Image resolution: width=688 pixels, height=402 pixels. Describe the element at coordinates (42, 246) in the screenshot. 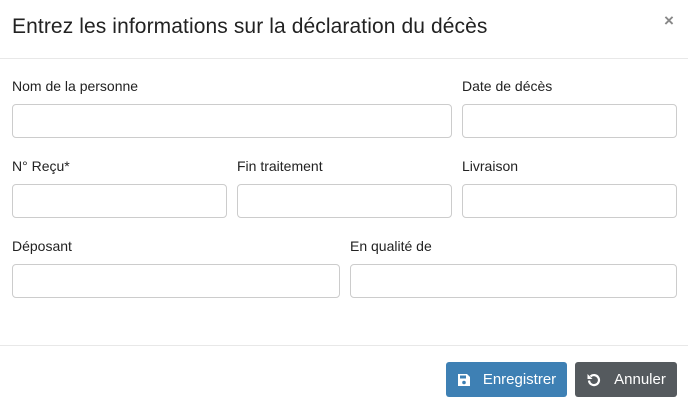

I see `label-deposant: Déposant` at that location.